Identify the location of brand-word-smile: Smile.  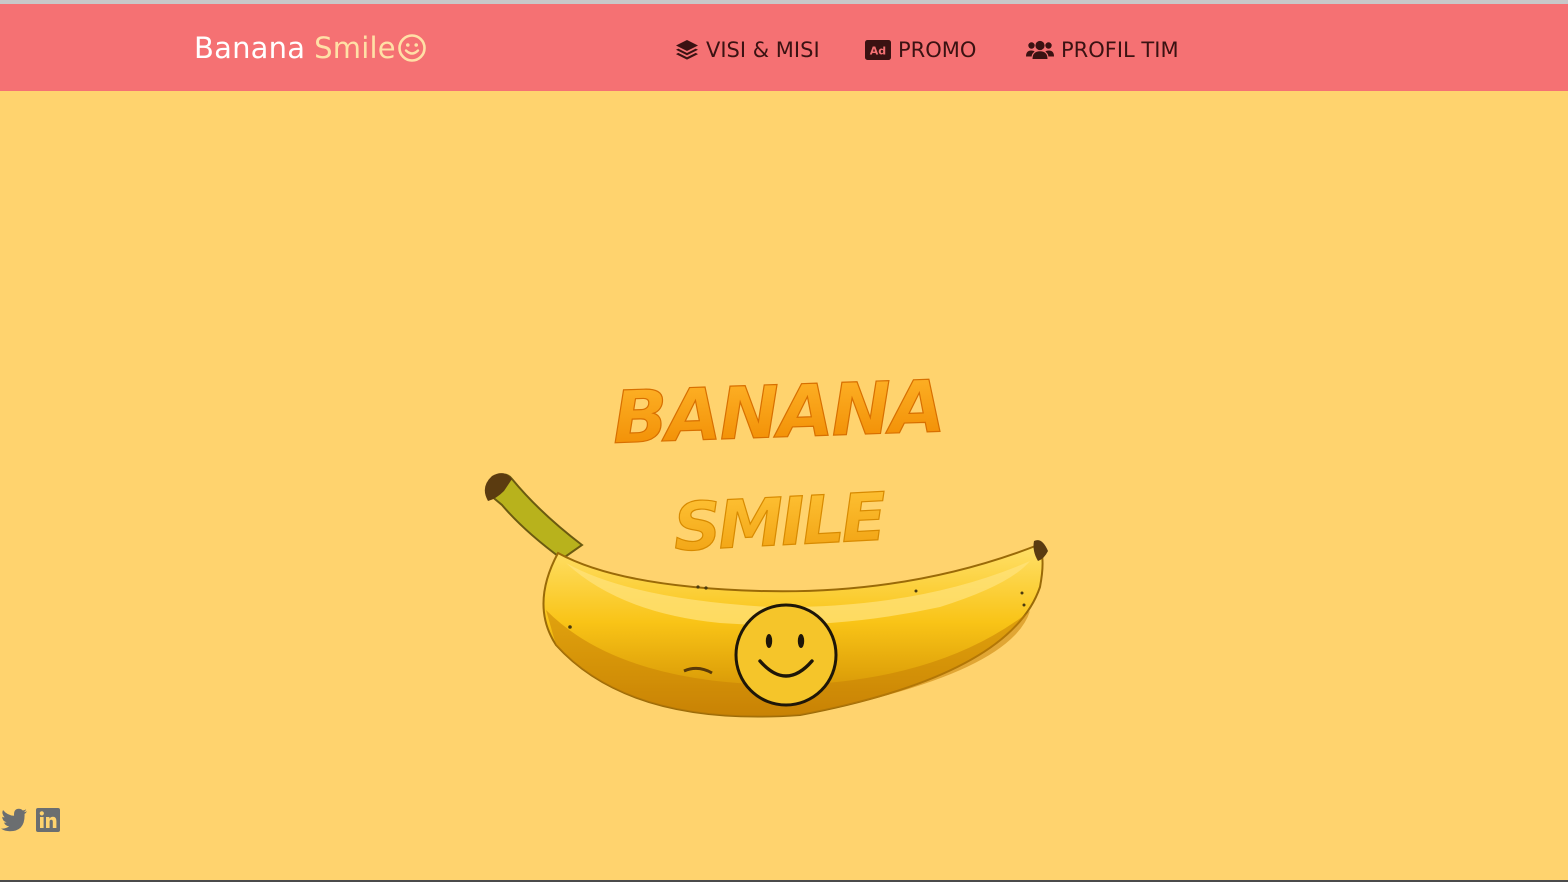
(355, 48).